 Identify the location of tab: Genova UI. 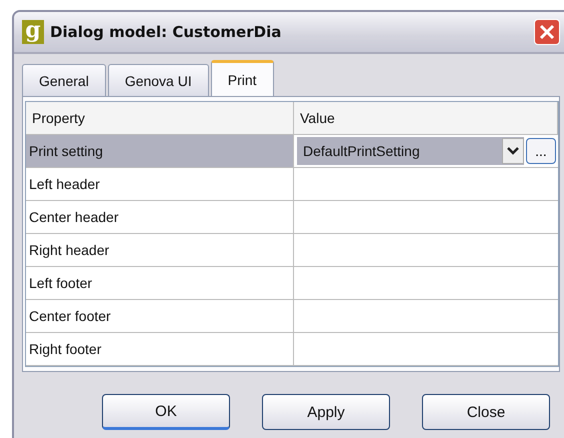
(158, 80).